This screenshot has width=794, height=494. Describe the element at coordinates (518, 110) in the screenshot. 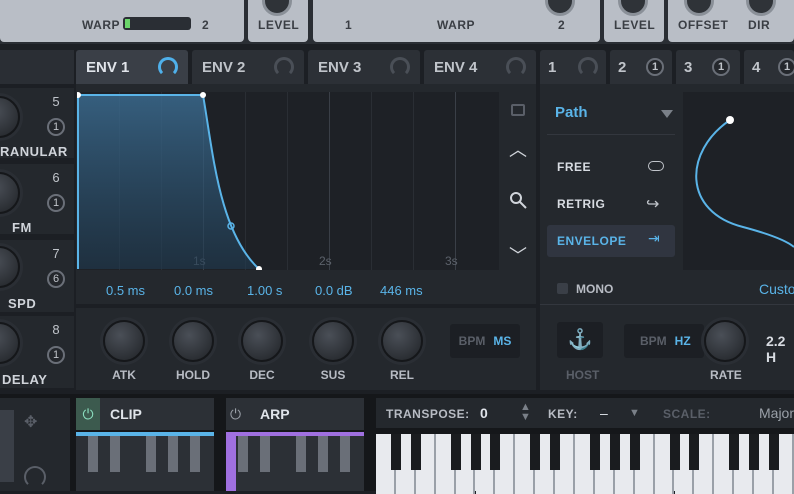

I see `lock-icon` at that location.